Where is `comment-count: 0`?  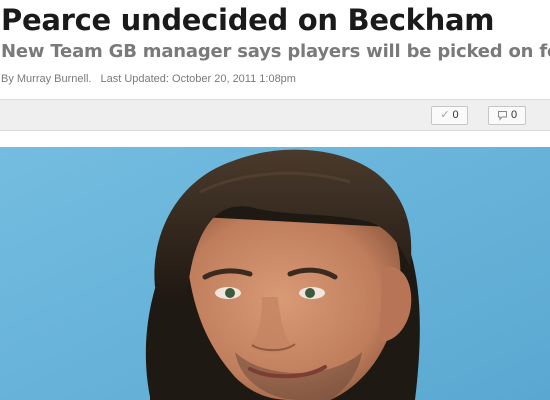
comment-count: 0 is located at coordinates (514, 115).